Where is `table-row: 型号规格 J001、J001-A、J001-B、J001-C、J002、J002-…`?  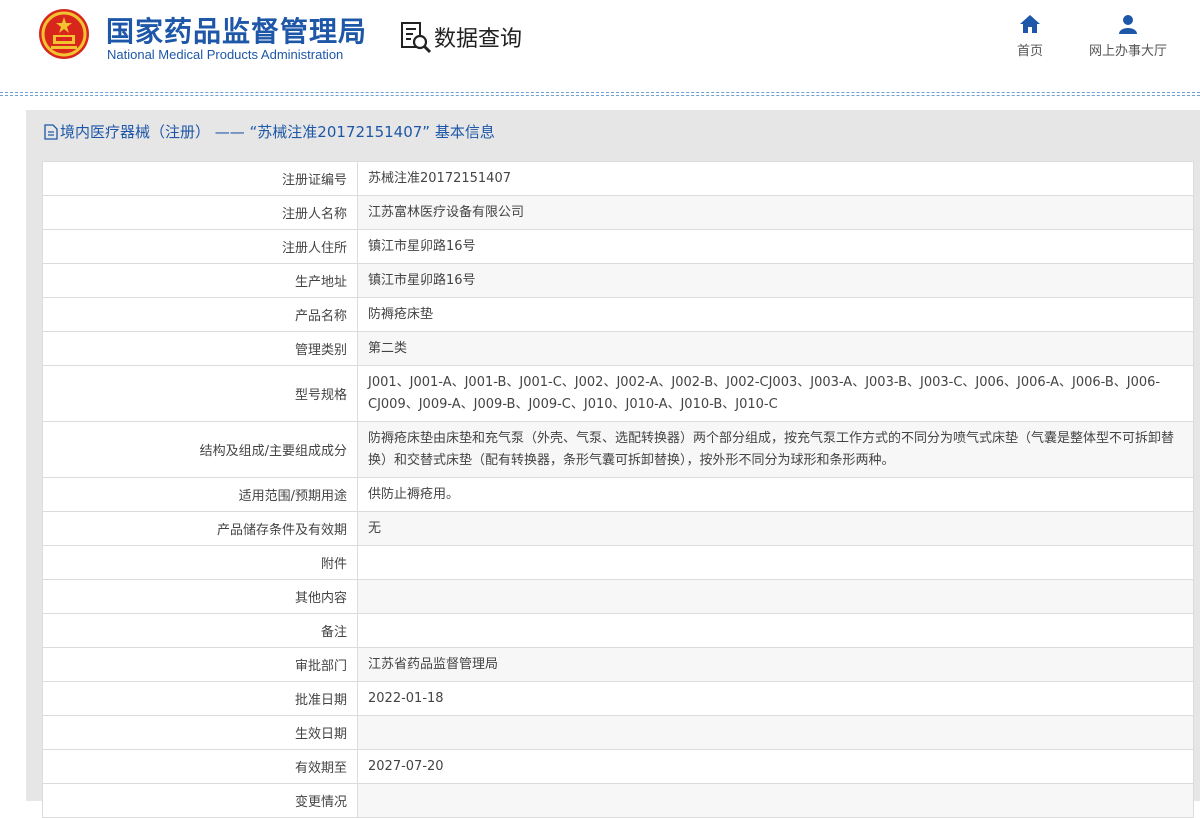 table-row: 型号规格 J001、J001-A、J001-B、J001-C、J002、J002-… is located at coordinates (618, 393).